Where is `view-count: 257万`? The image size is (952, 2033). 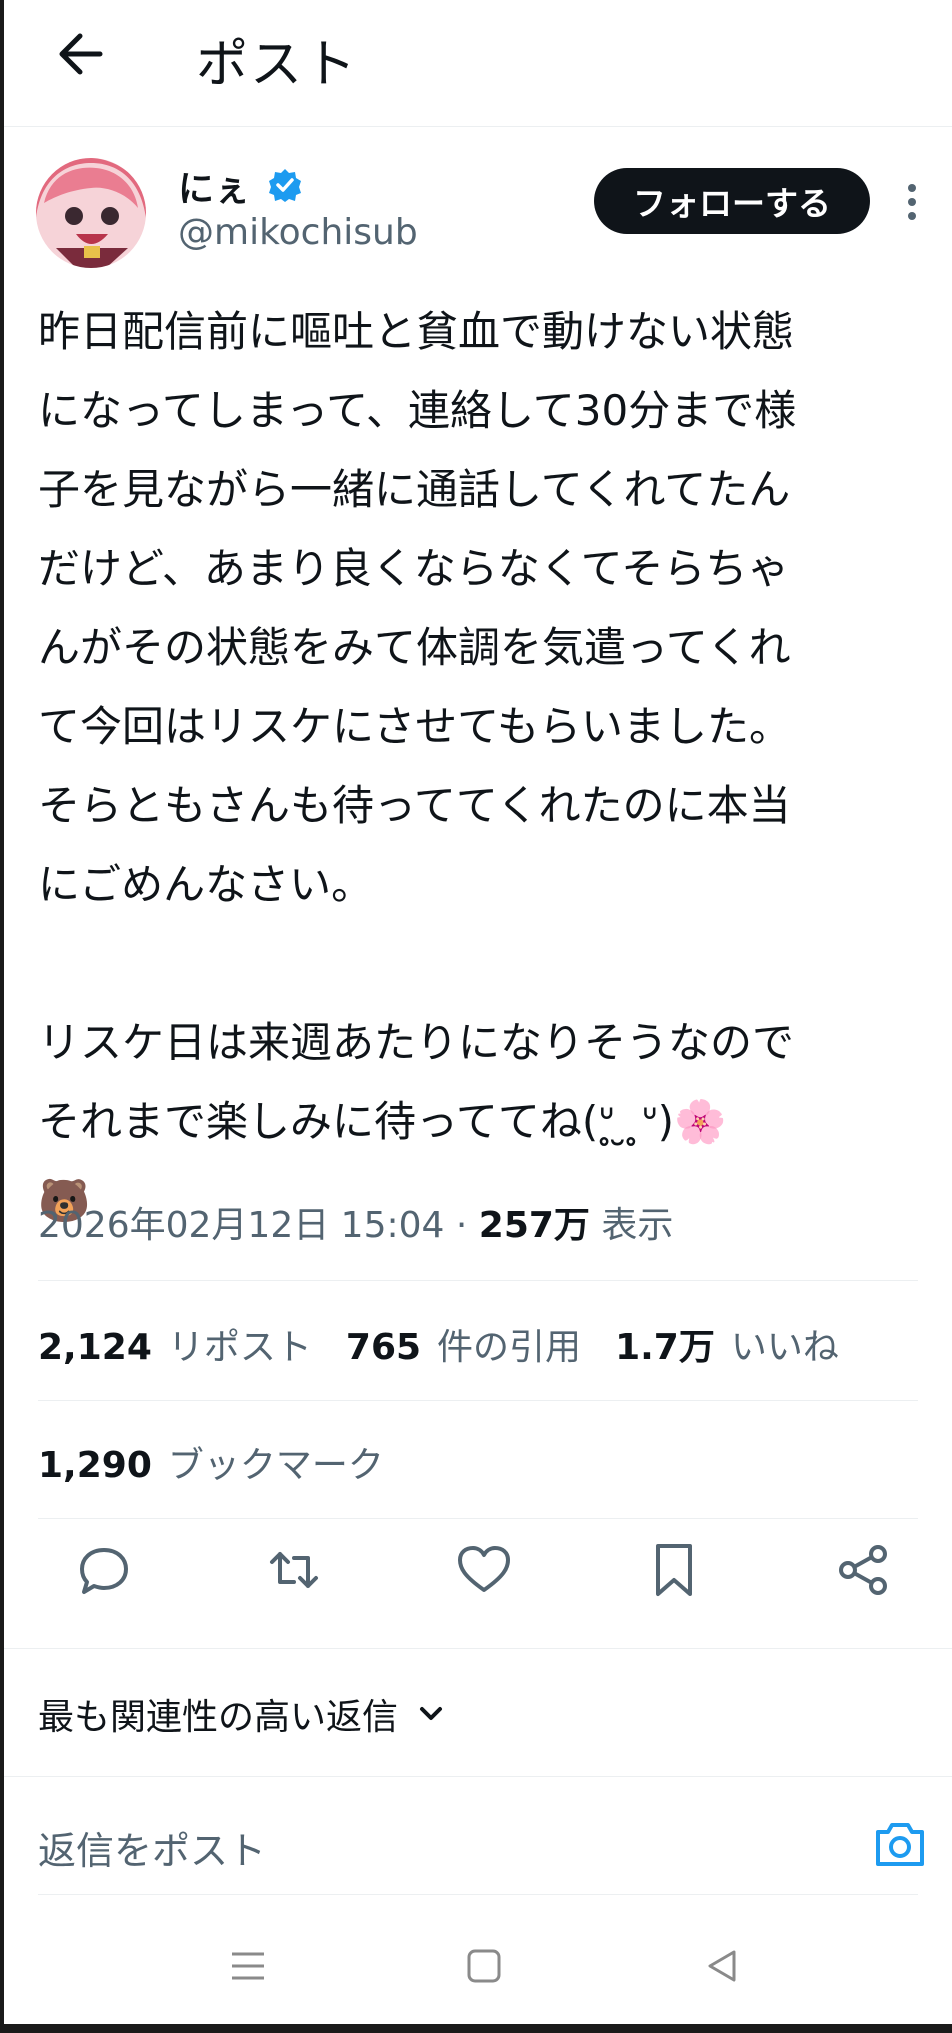 view-count: 257万 is located at coordinates (534, 1225).